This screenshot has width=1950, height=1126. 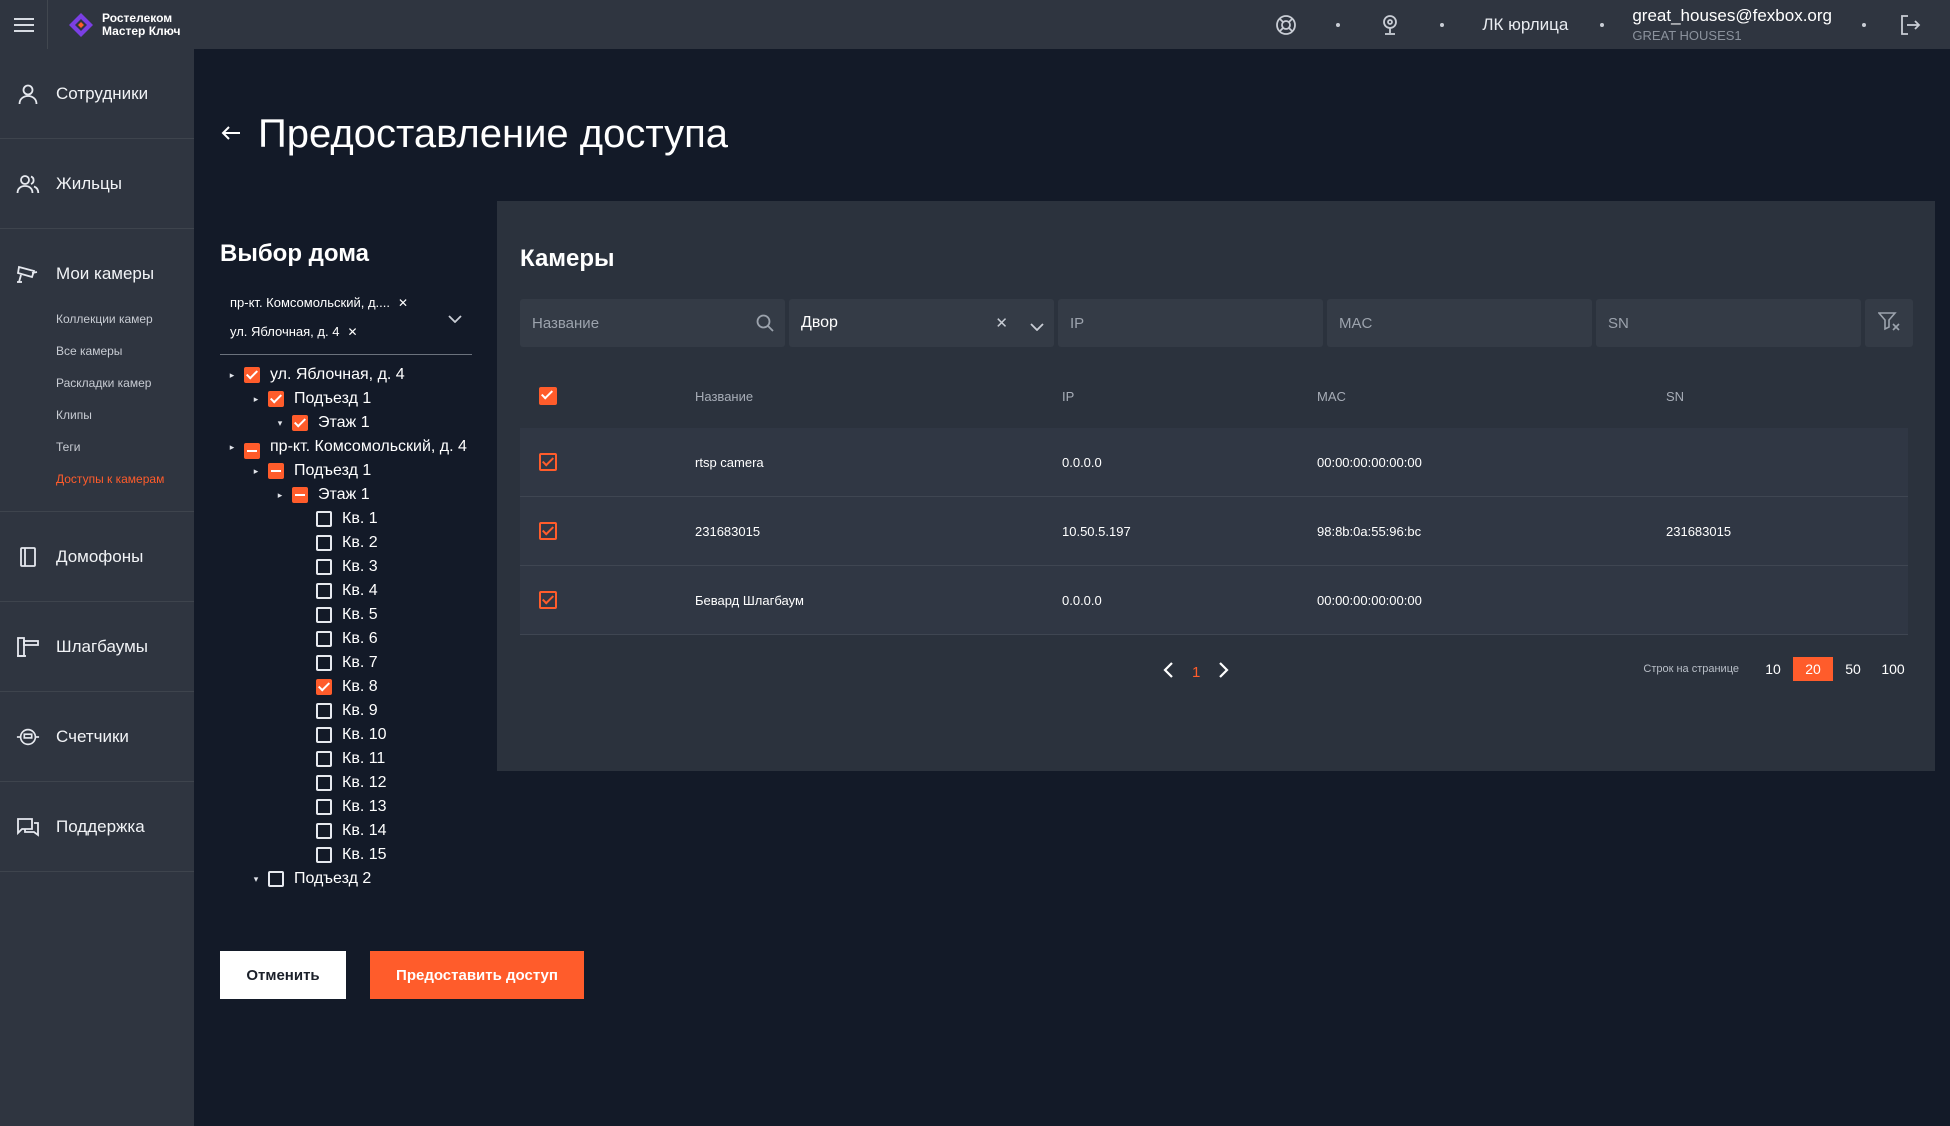 What do you see at coordinates (97, 557) in the screenshot?
I see `sidebar-item-intercoms: Домофоны` at bounding box center [97, 557].